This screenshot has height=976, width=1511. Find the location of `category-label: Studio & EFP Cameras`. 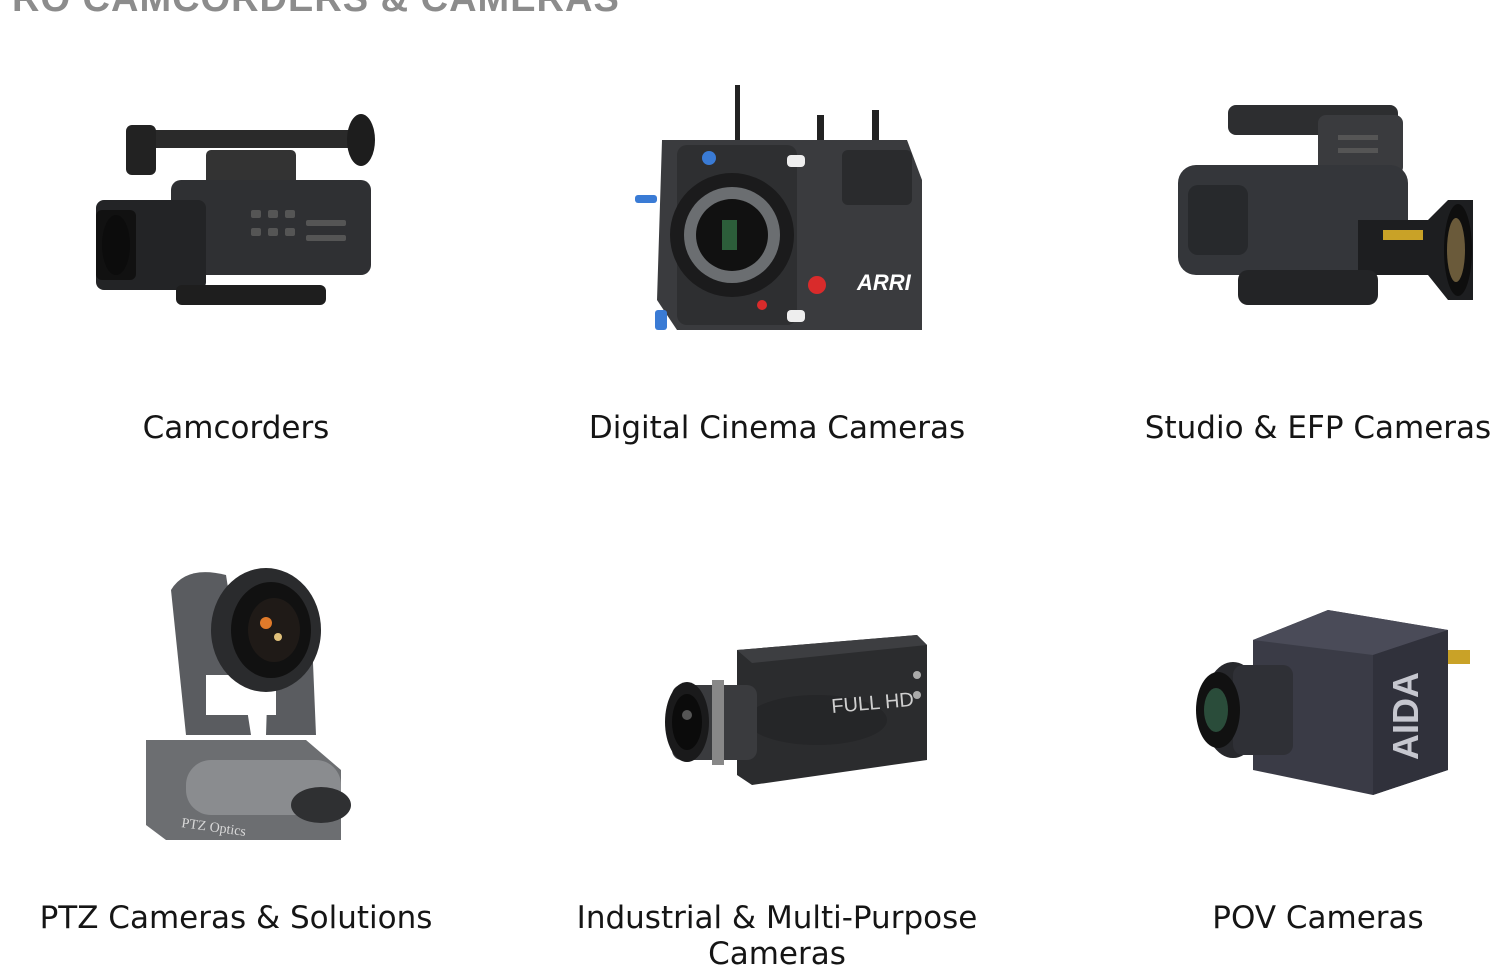

category-label: Studio & EFP Cameras is located at coordinates (1299, 428).